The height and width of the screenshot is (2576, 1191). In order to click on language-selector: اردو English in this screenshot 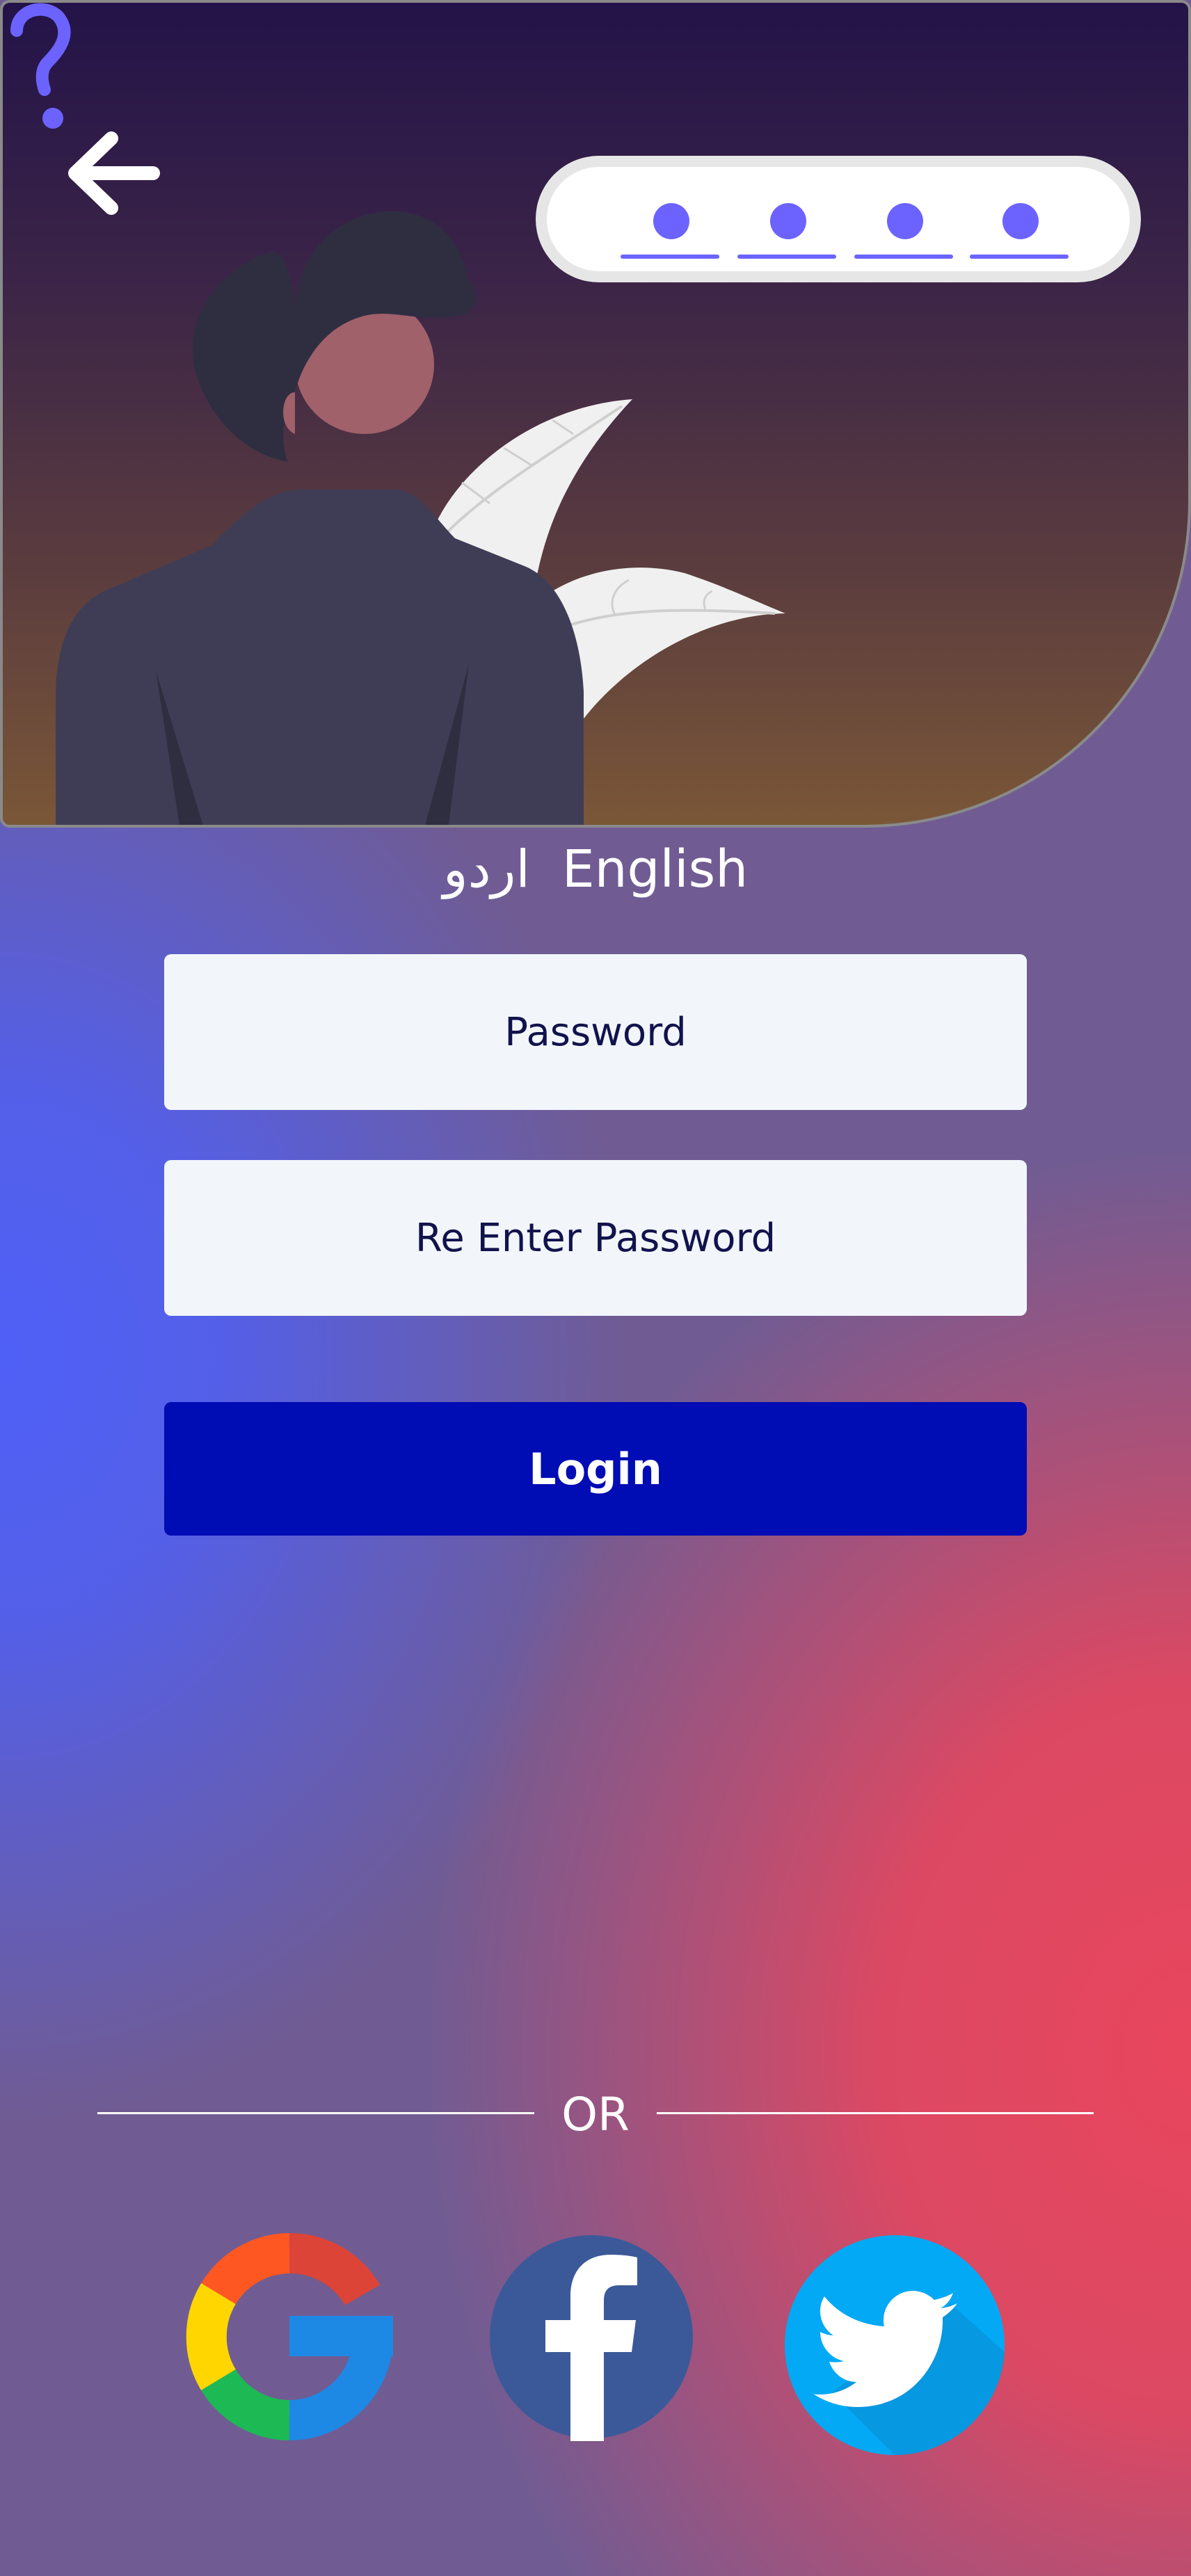, I will do `click(595, 869)`.